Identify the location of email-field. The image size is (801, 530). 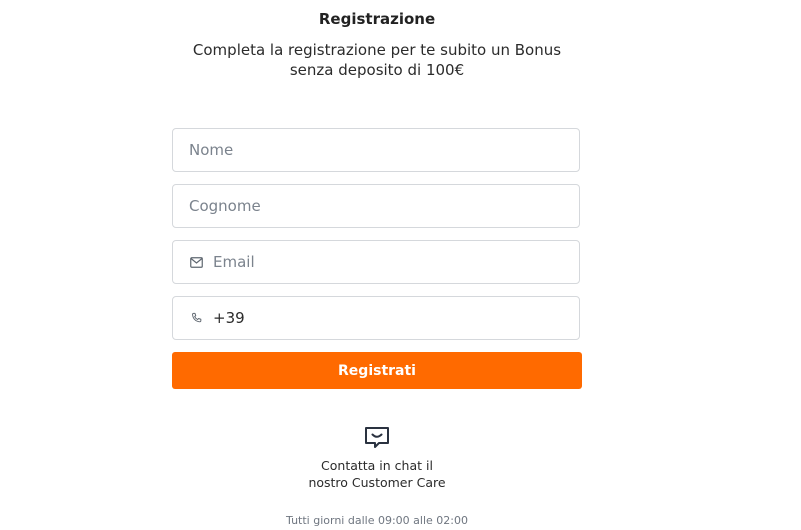
(376, 262).